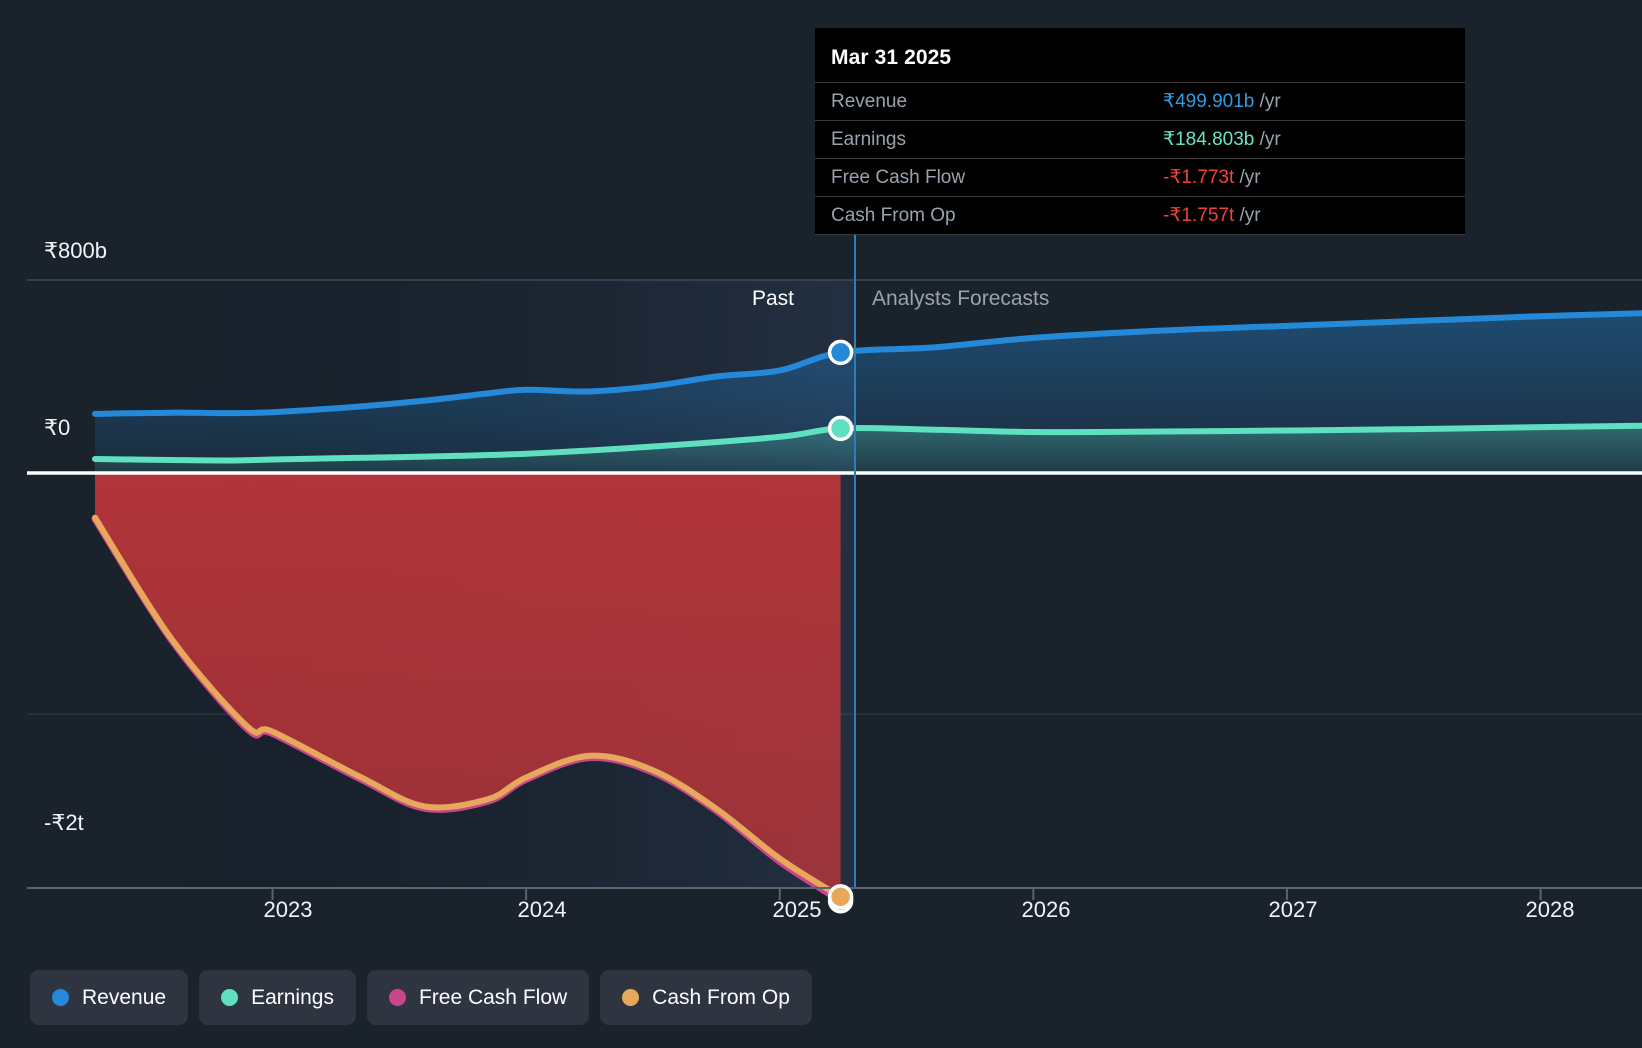  What do you see at coordinates (840, 428) in the screenshot?
I see `marker-earnings` at bounding box center [840, 428].